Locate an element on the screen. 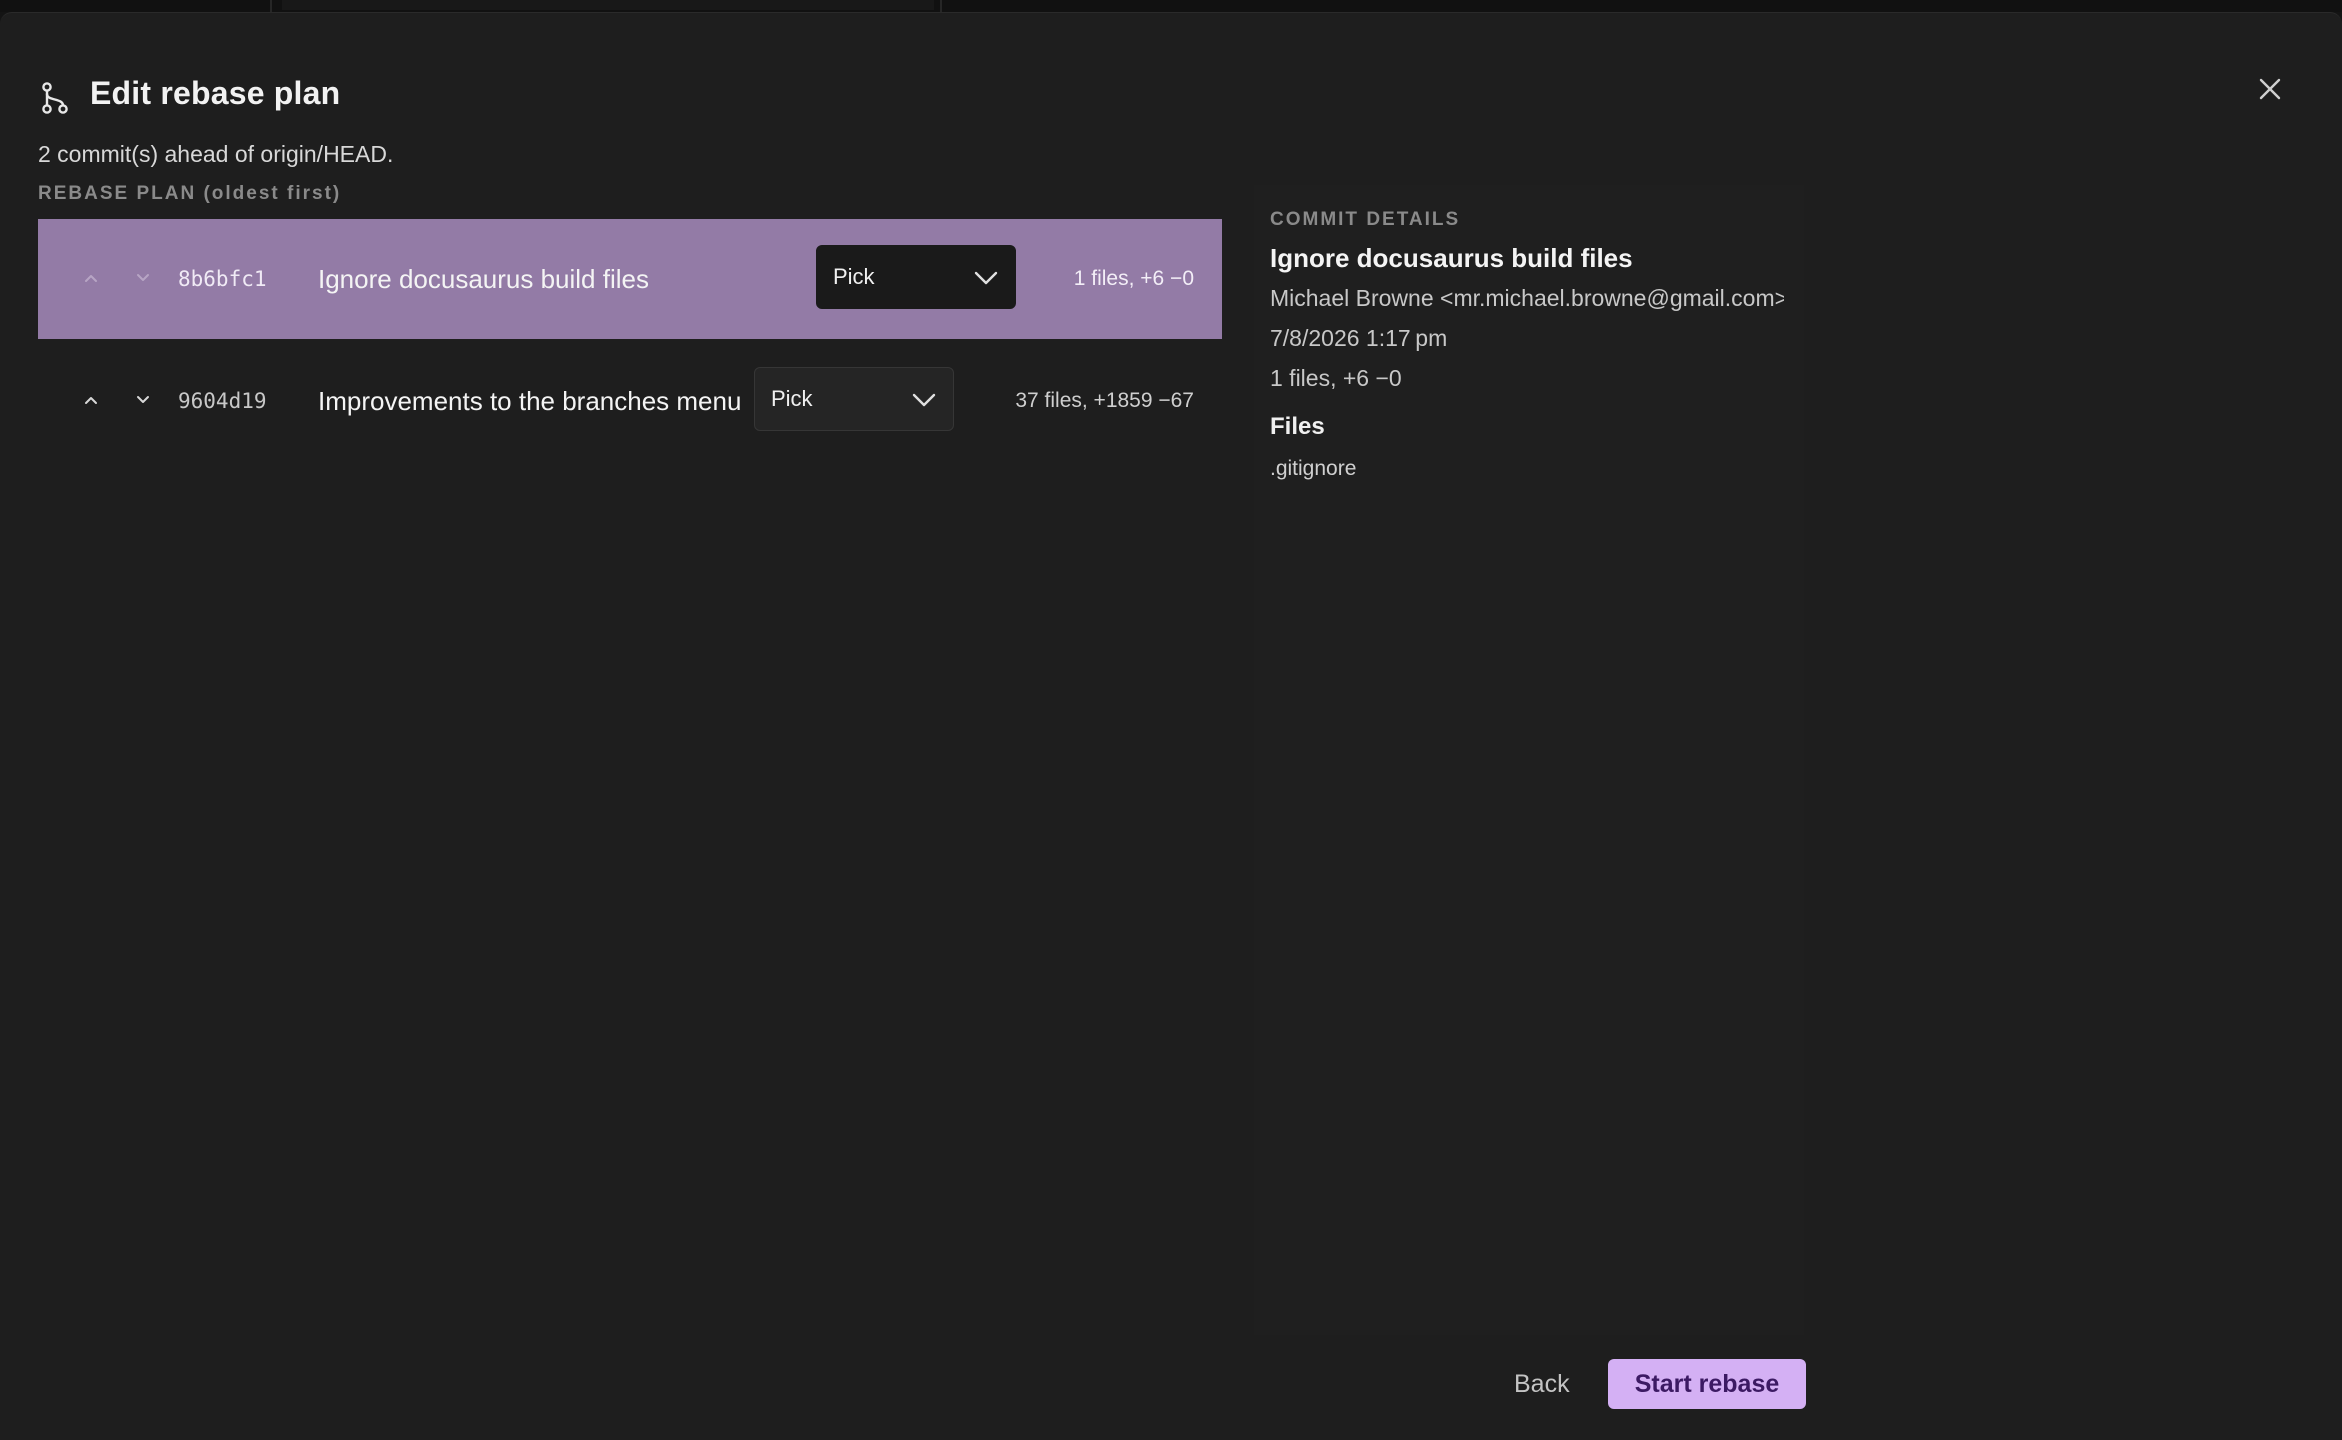 The width and height of the screenshot is (2342, 1440). window-top-bar is located at coordinates (1171, 6).